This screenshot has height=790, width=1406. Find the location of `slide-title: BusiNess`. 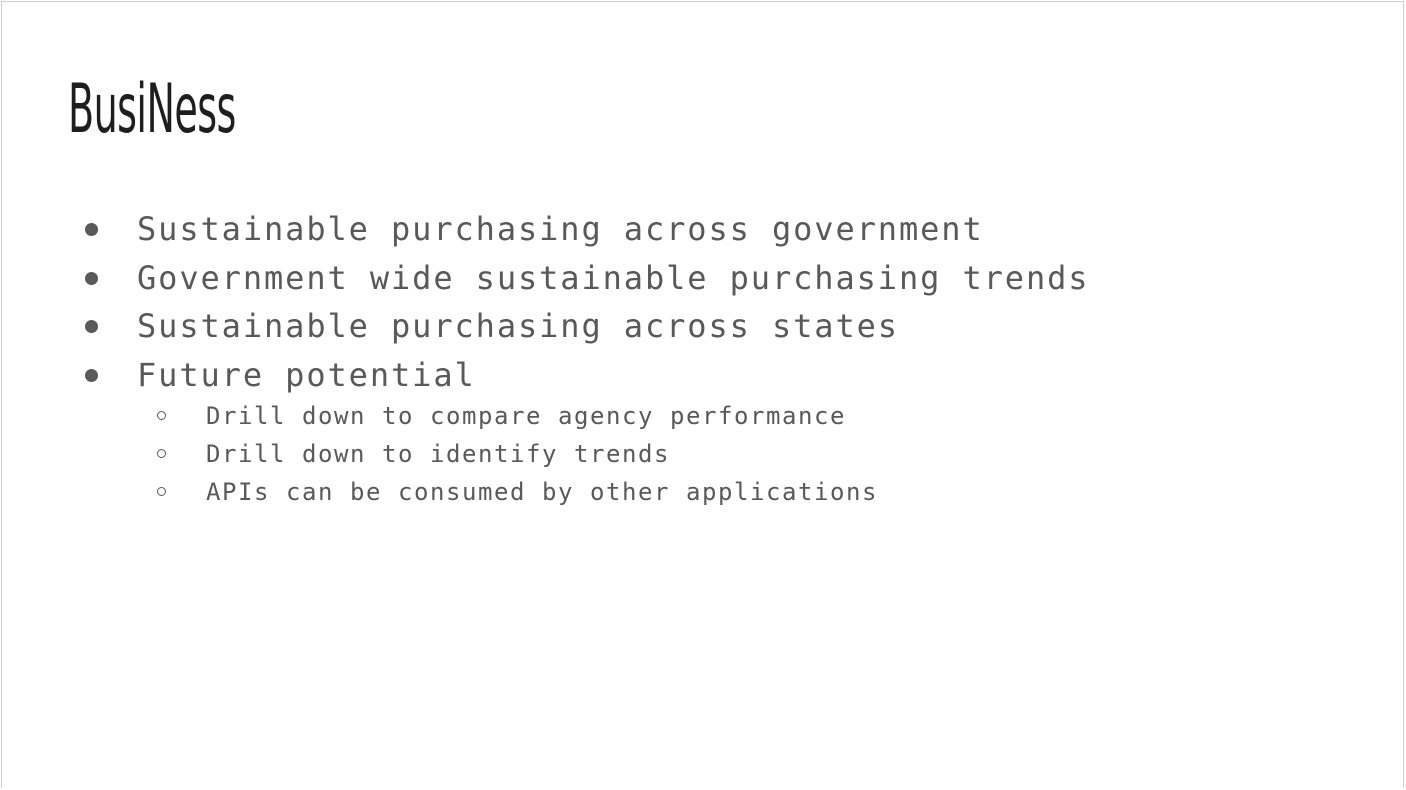

slide-title: BusiNess is located at coordinates (152, 109).